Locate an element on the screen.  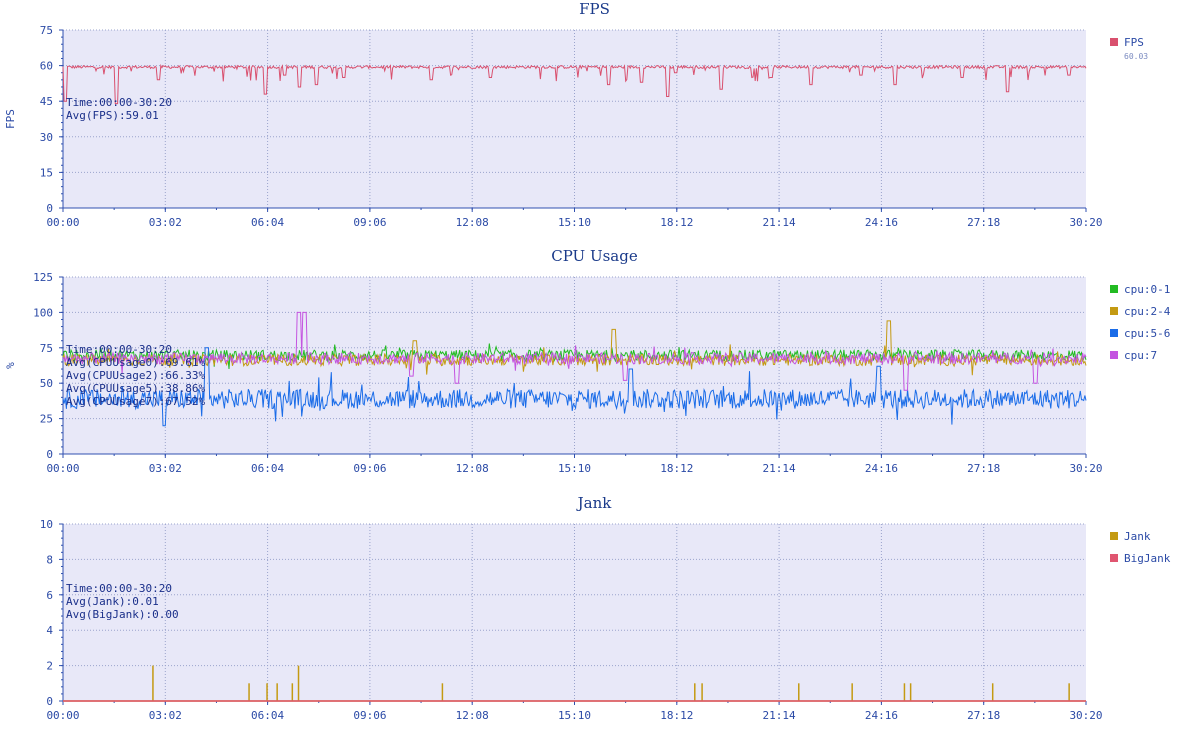
y-tick-label: 45 is located at coordinates (46, 101).